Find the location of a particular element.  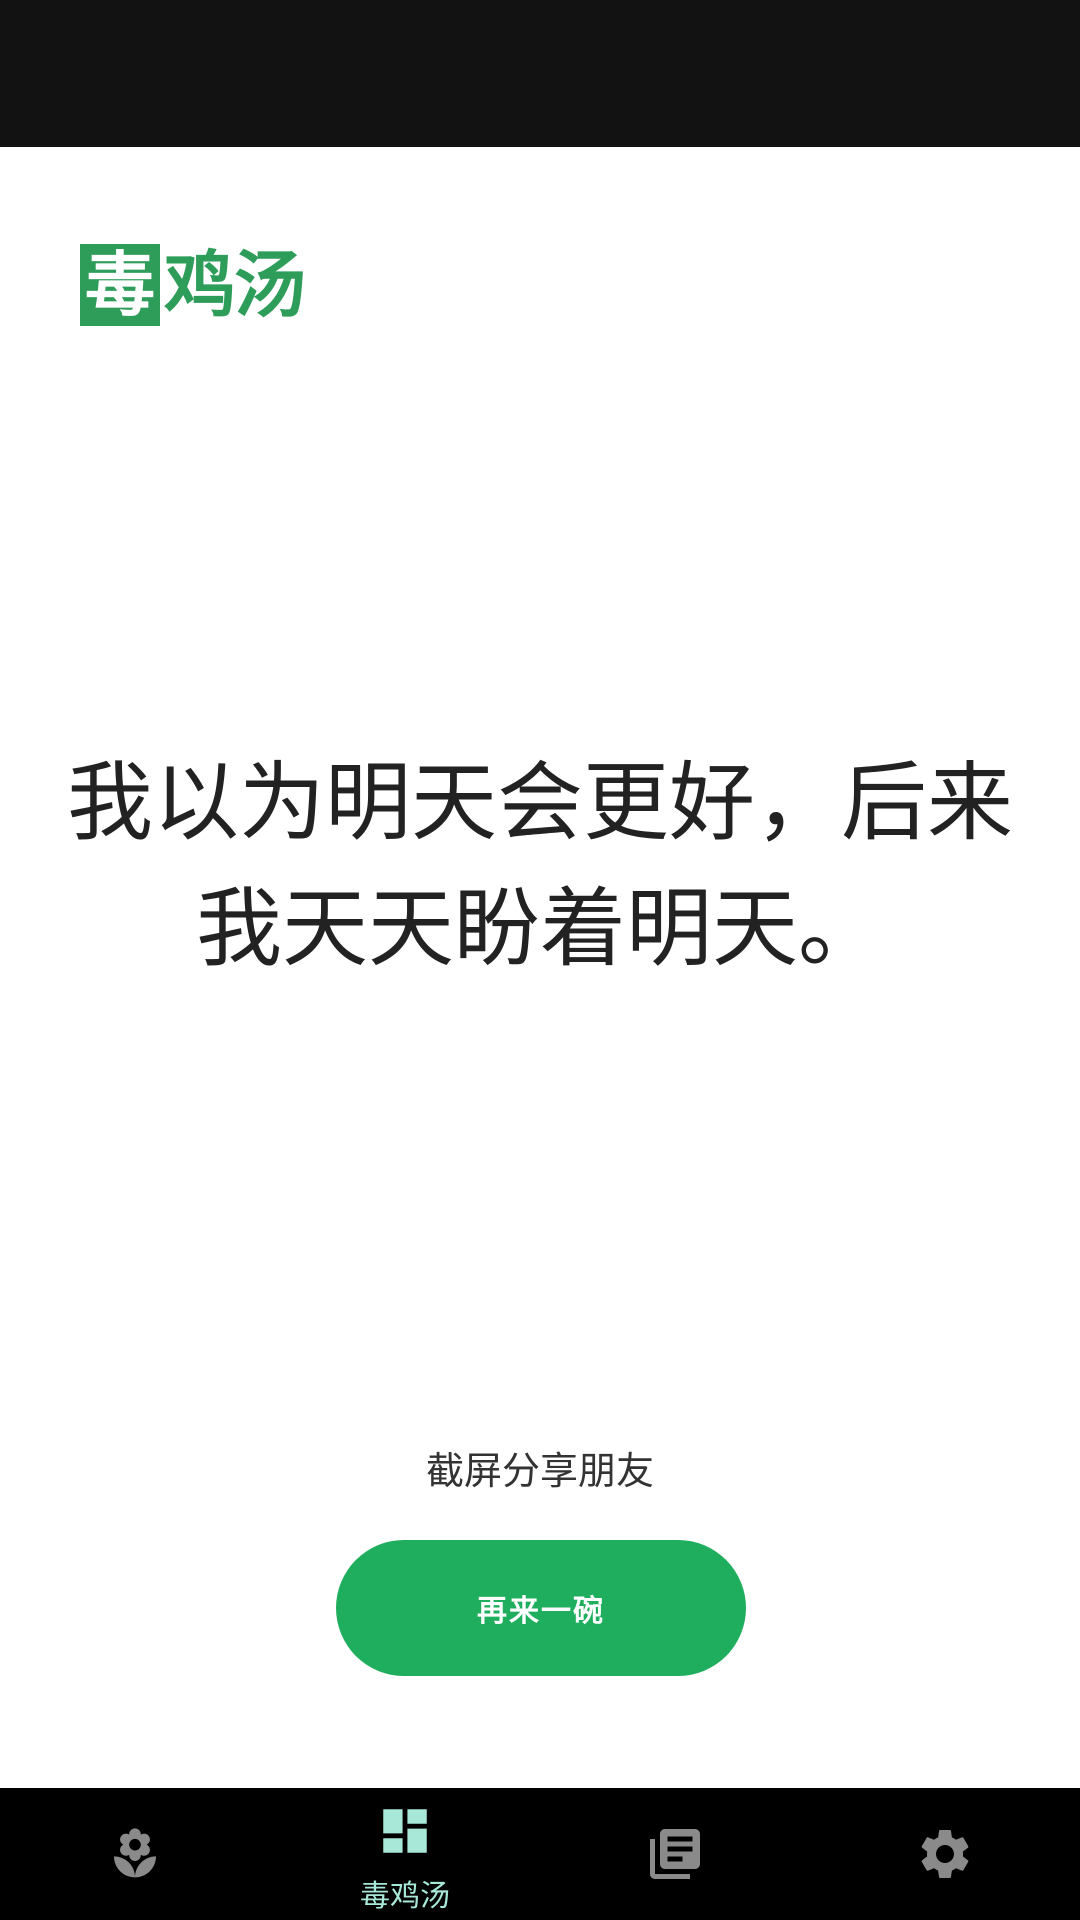

quote-text: 我以为明天会更好，后来我天天盼着明天。 is located at coordinates (540, 866).